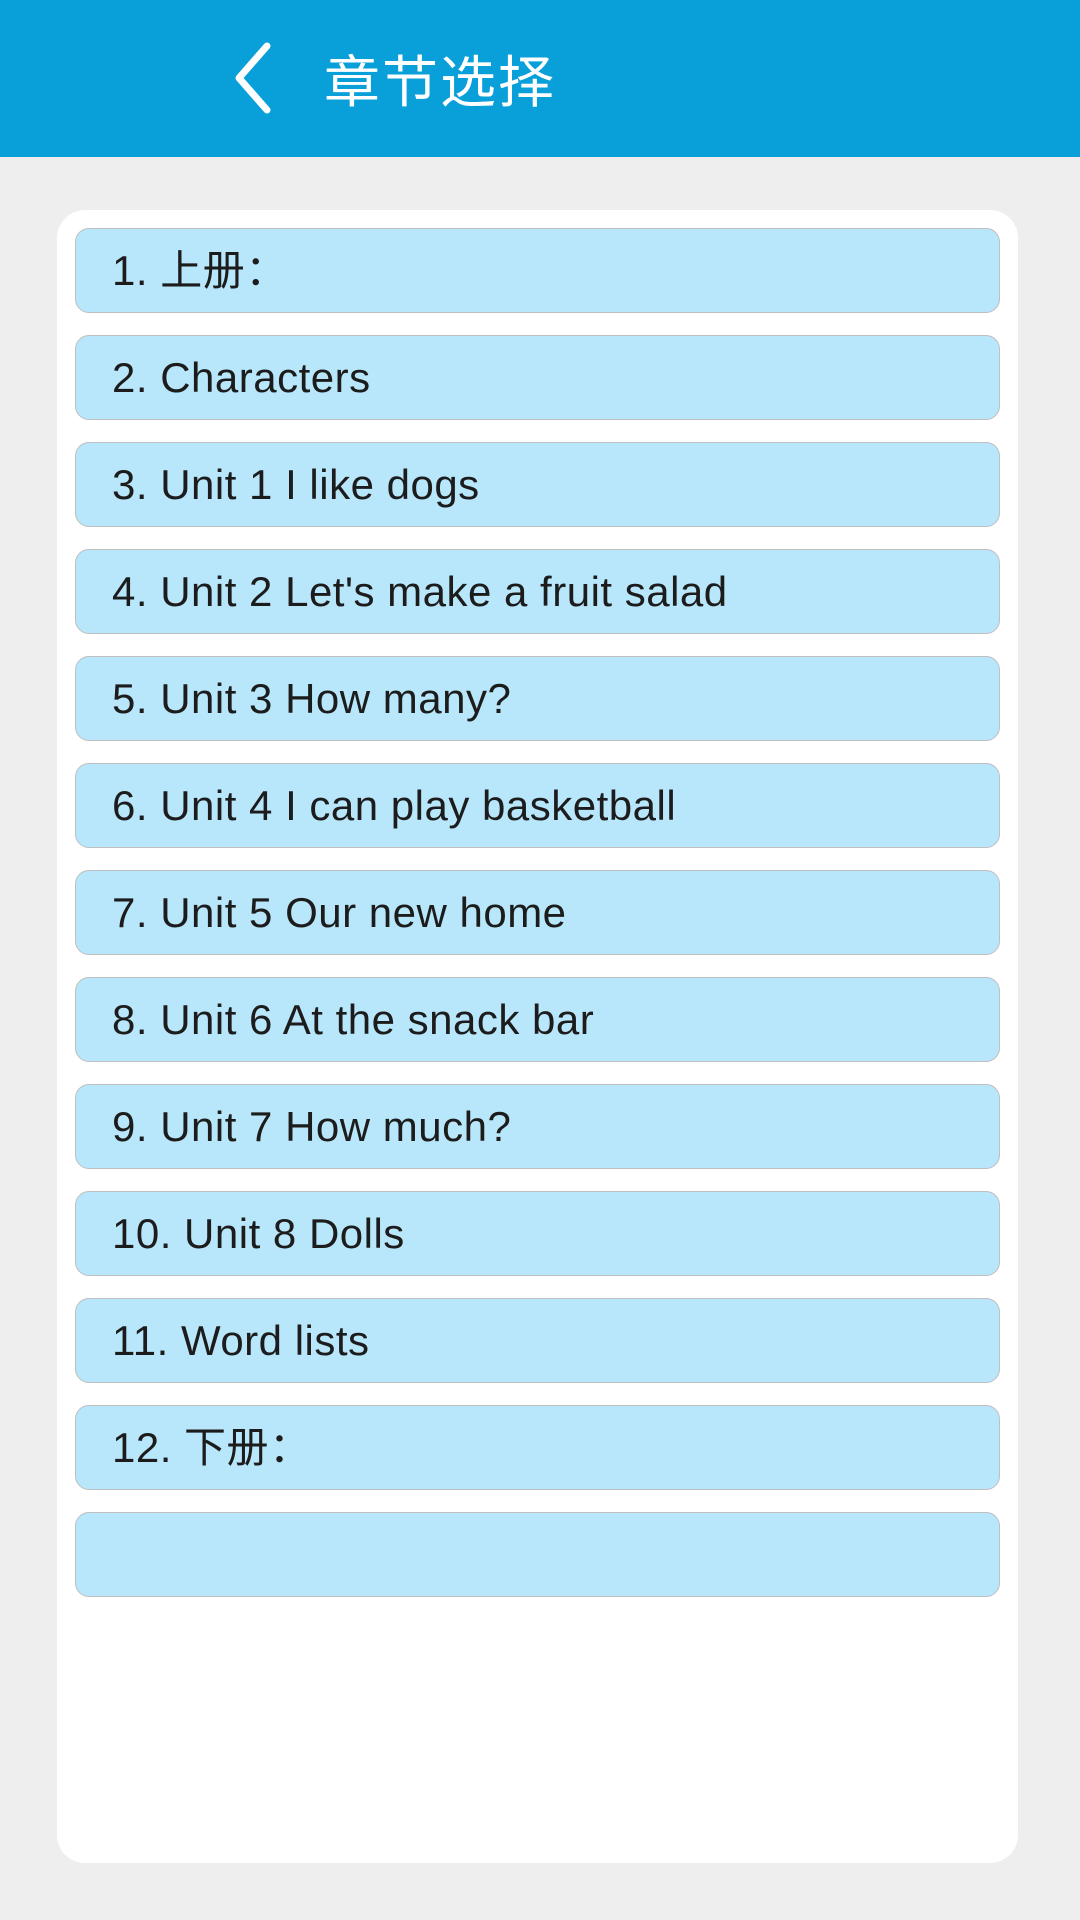 This screenshot has width=1080, height=1920. Describe the element at coordinates (258, 1233) in the screenshot. I see `chapter-item-label: 10. Unit 8 Dolls` at that location.